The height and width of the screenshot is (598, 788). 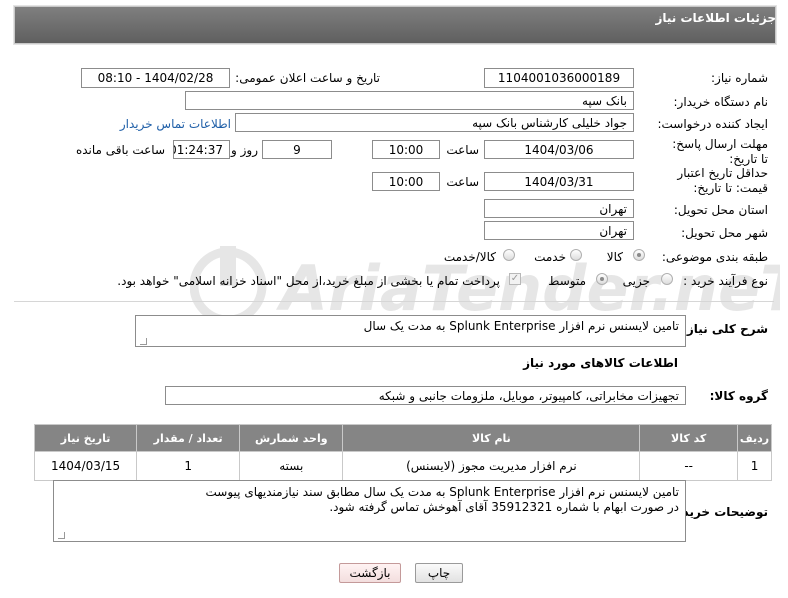 What do you see at coordinates (406, 181) in the screenshot?
I see `price-validity-time: 10:00` at bounding box center [406, 181].